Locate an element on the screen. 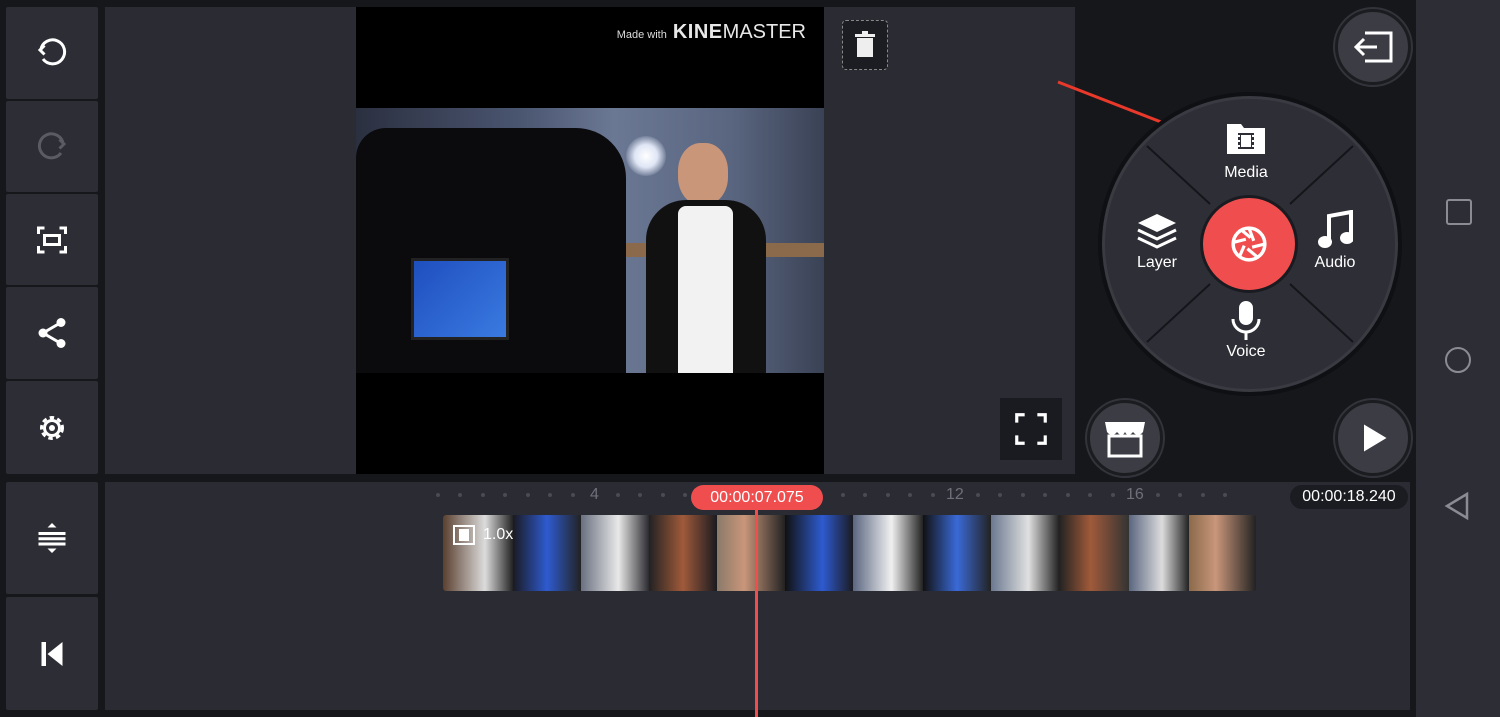  skip-to-start-icon is located at coordinates (52, 653).